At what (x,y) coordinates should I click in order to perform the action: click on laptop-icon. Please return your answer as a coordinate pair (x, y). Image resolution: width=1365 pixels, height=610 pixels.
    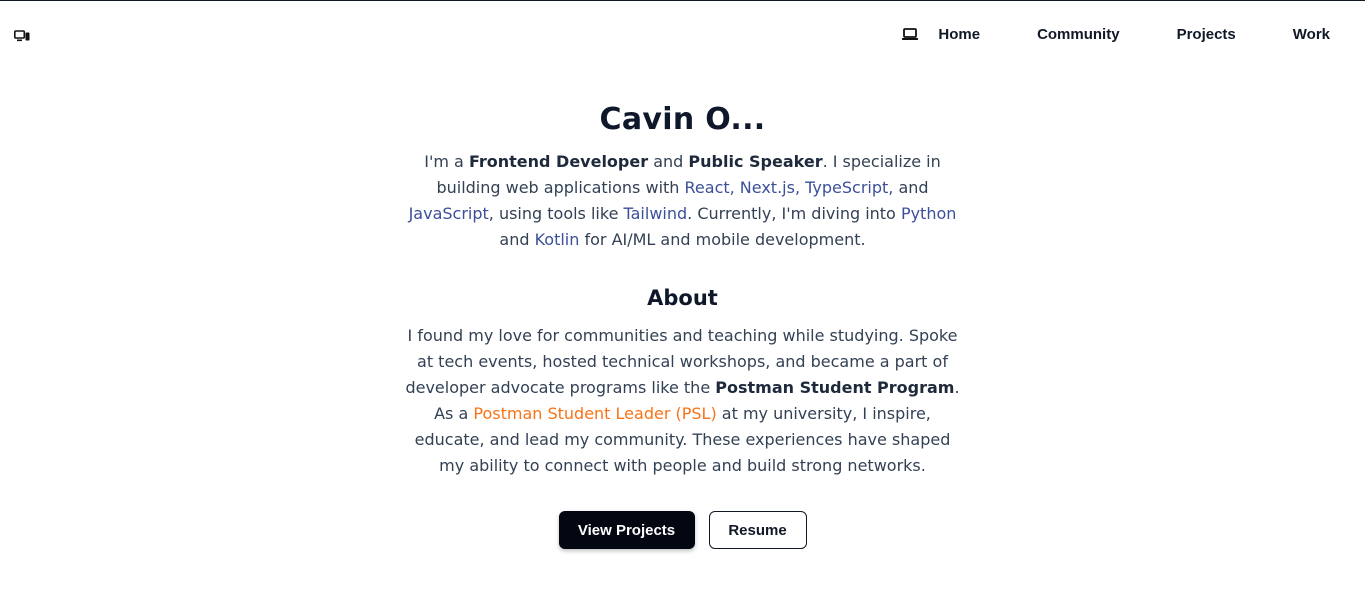
    Looking at the image, I should click on (910, 34).